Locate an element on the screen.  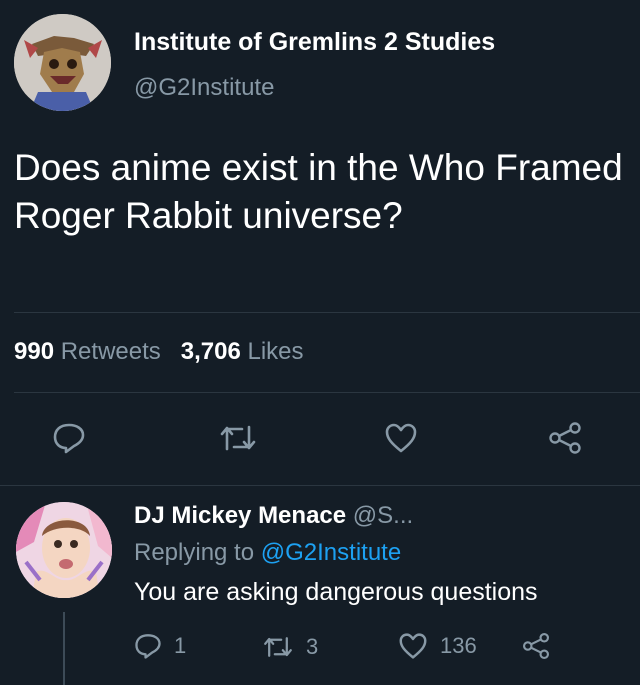
reply-share-button is located at coordinates (536, 646).